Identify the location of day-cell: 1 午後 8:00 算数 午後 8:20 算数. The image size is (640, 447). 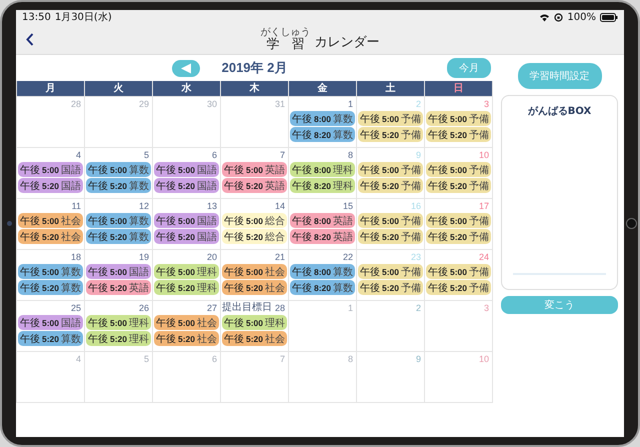
(322, 122).